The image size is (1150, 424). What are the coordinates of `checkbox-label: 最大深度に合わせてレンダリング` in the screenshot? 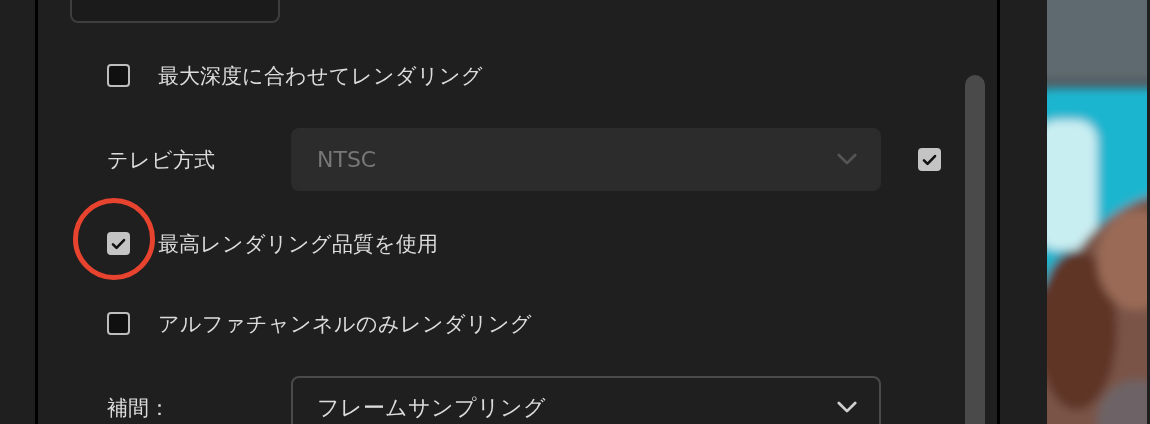 It's located at (320, 76).